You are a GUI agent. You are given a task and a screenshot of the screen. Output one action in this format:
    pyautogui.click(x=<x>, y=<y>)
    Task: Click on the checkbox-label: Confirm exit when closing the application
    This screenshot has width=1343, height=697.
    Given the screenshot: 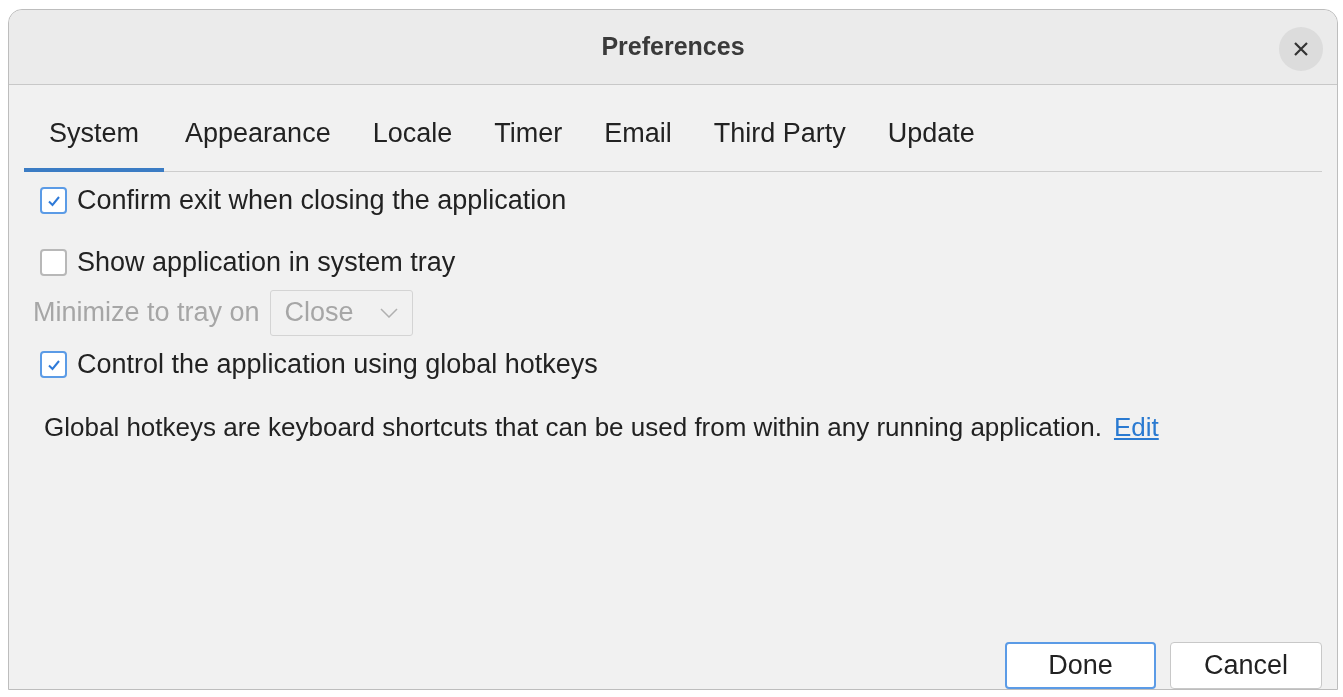 What is the action you would take?
    pyautogui.click(x=322, y=201)
    